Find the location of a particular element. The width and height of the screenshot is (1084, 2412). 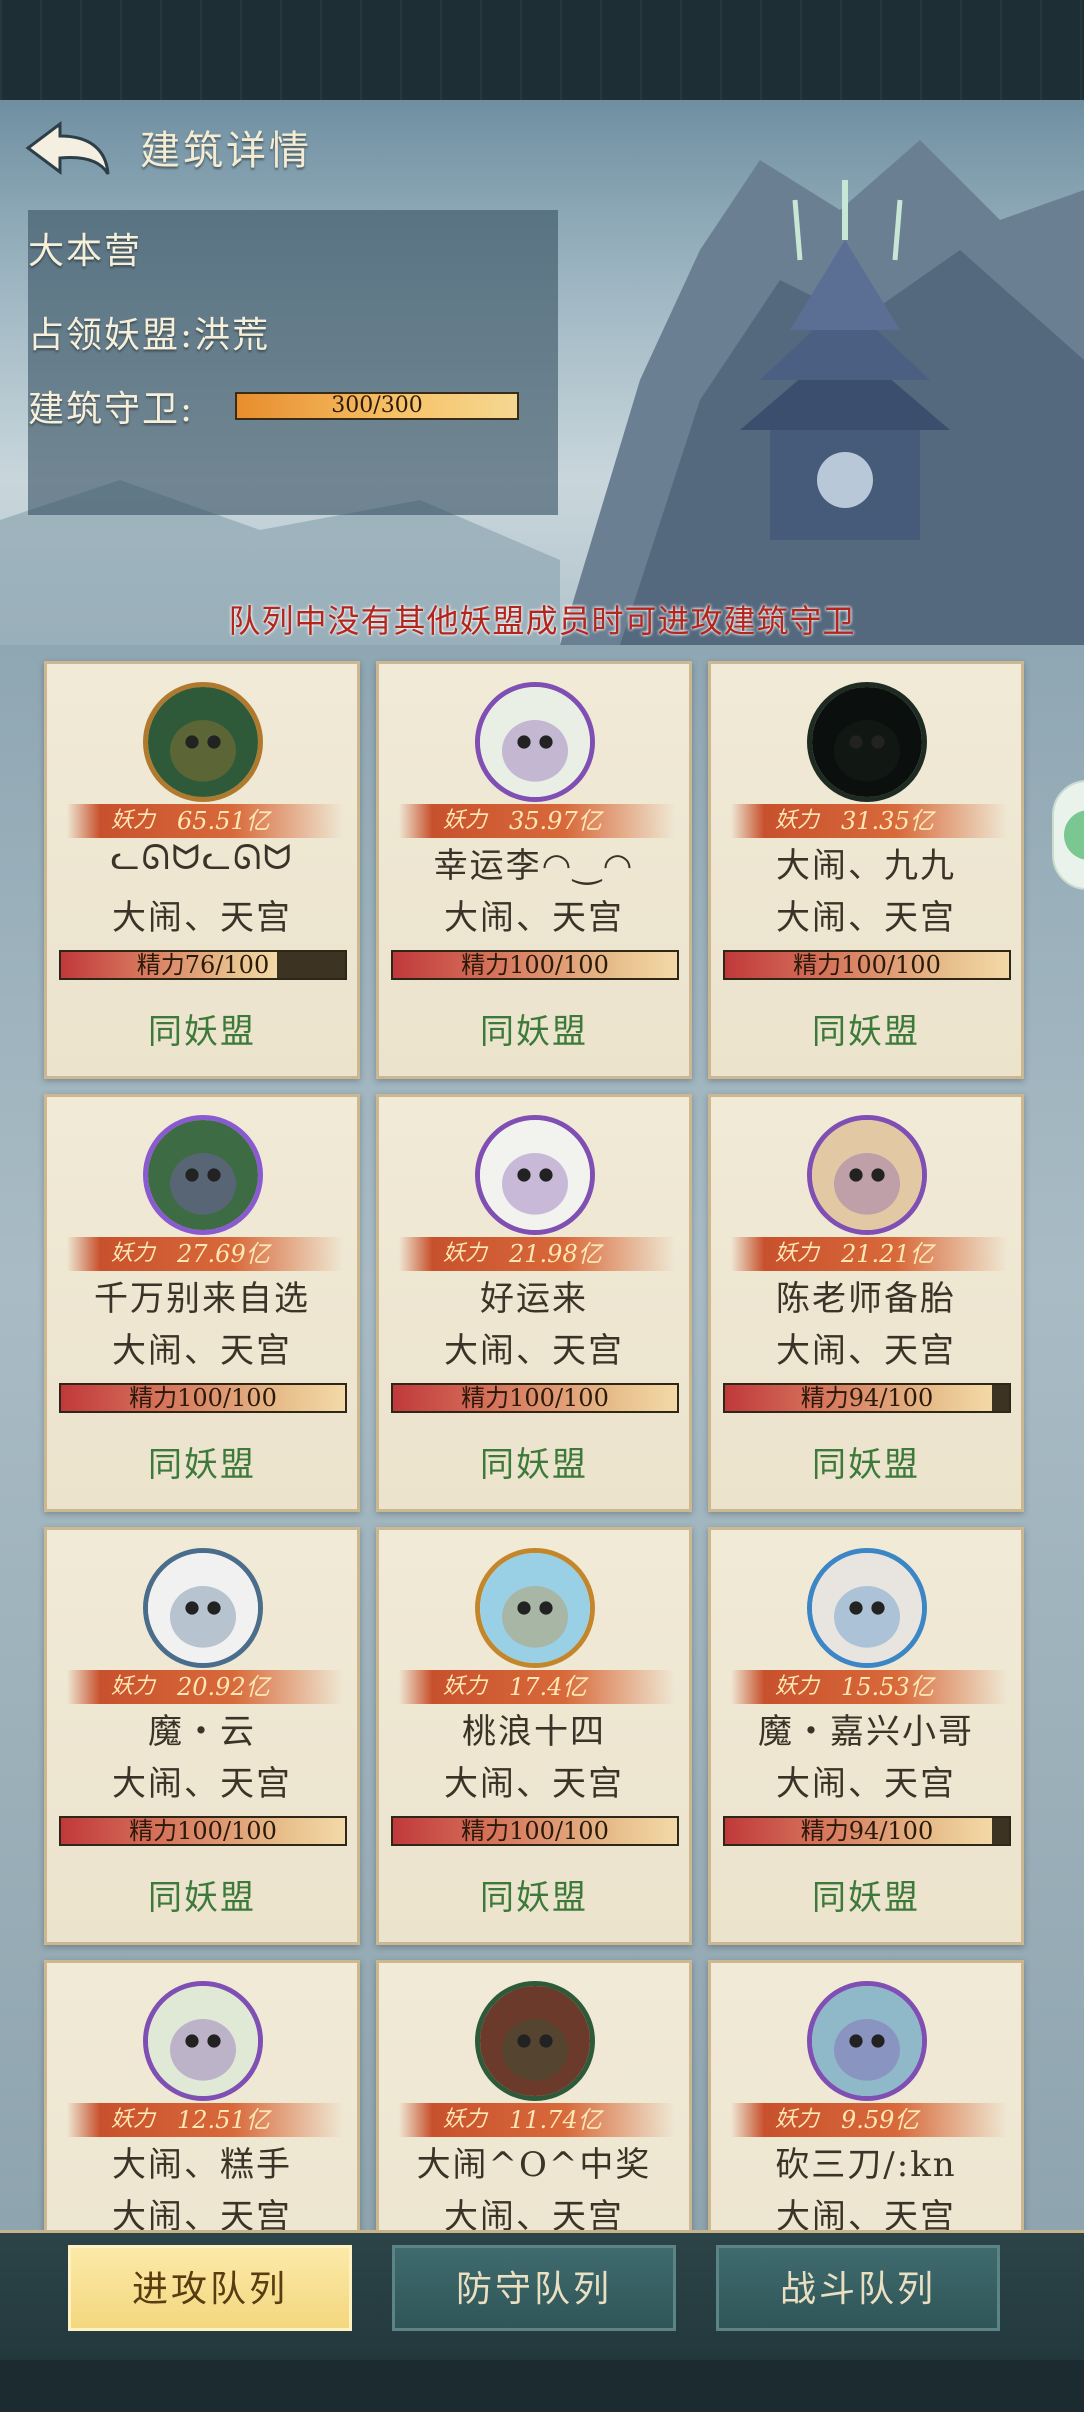

zombie-avatar is located at coordinates (867, 2041).